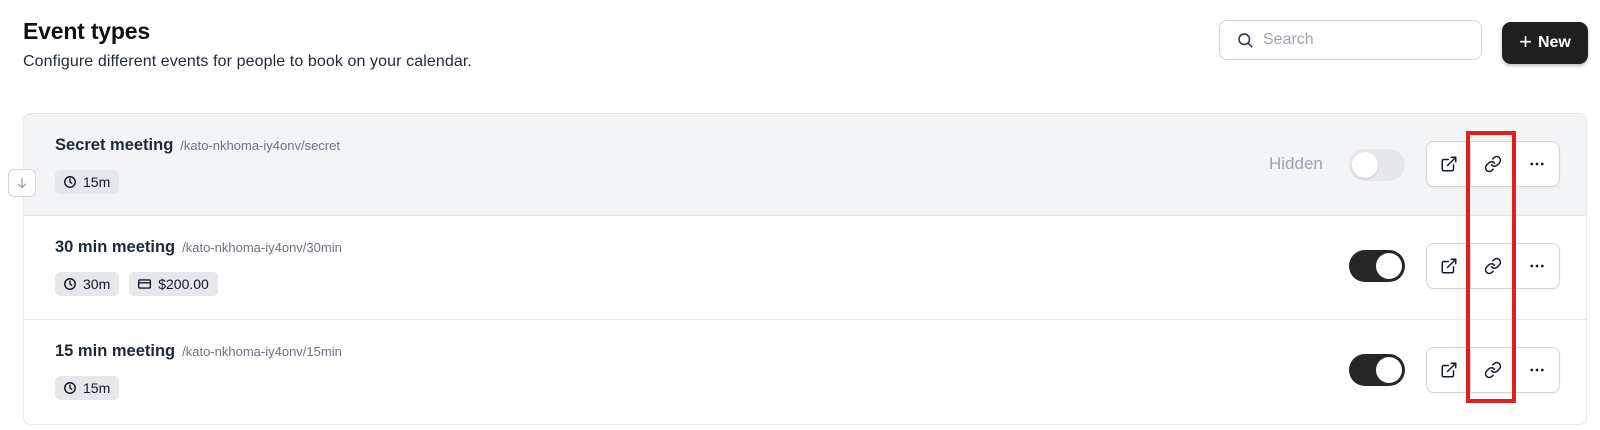 The height and width of the screenshot is (430, 1600). What do you see at coordinates (1554, 42) in the screenshot?
I see `new-button-label: New` at bounding box center [1554, 42].